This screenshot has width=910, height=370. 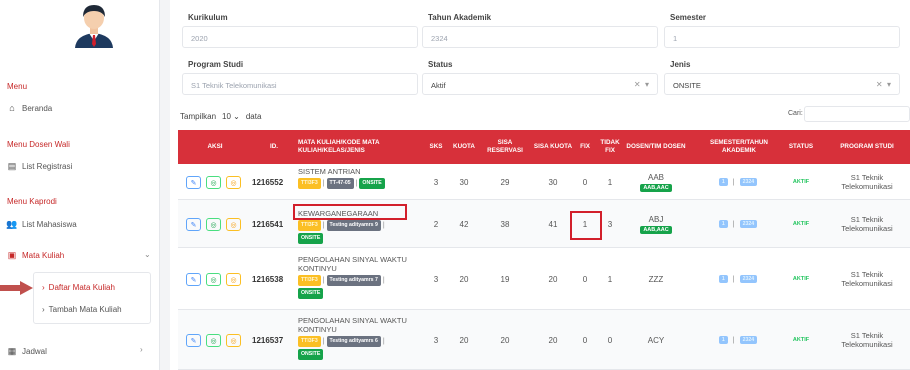 I want to click on sidebar-item-list-registrasi: ▤ List Registrasi, so click(x=40, y=166).